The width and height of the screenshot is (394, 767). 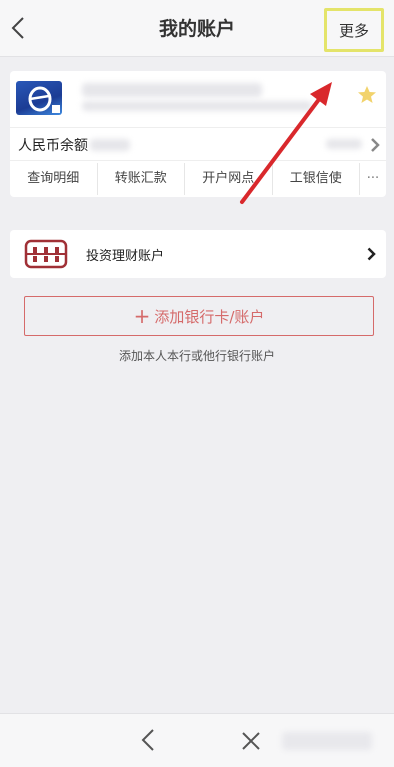 I want to click on action-more: ···, so click(x=373, y=179).